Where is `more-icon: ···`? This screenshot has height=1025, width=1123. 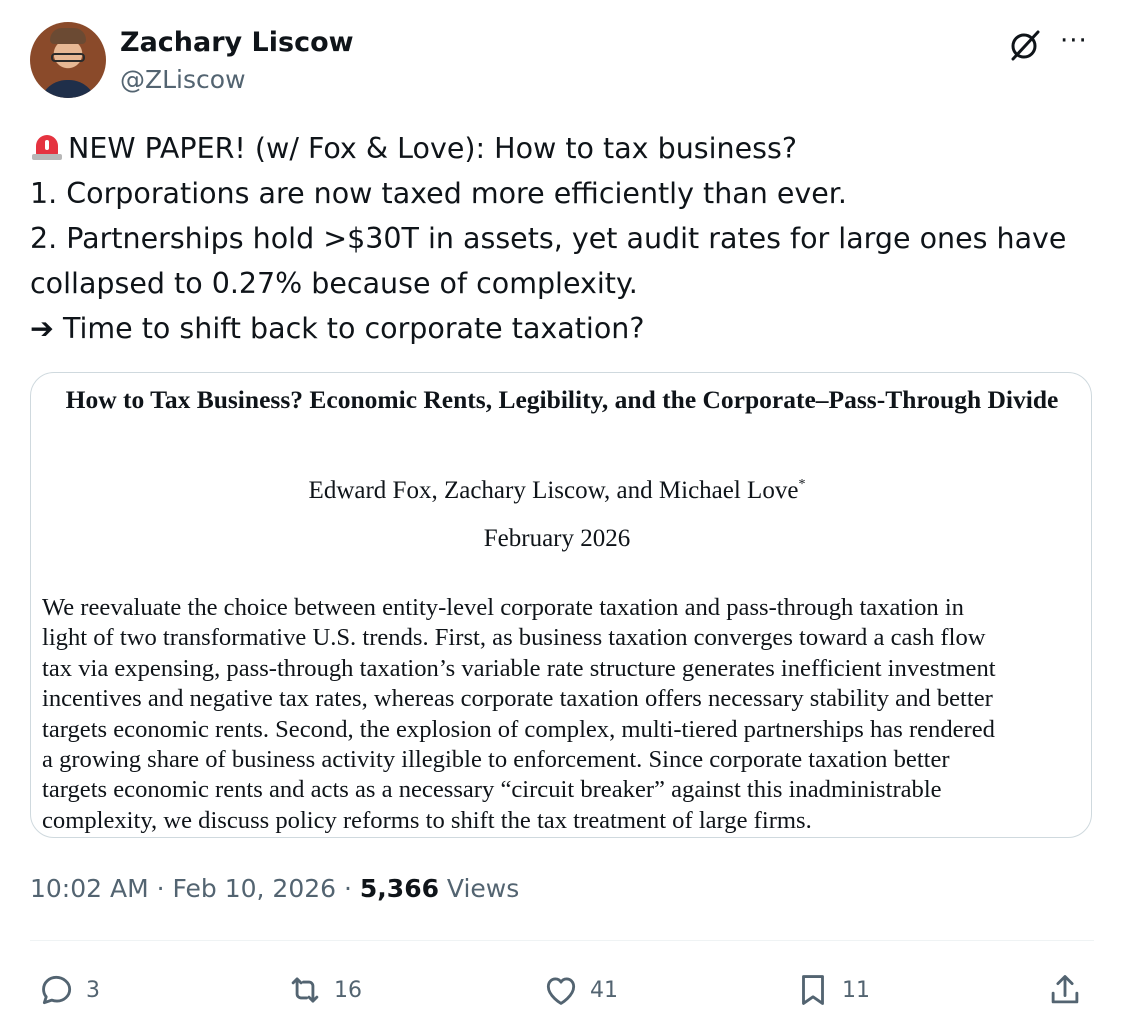 more-icon: ··· is located at coordinates (1078, 43).